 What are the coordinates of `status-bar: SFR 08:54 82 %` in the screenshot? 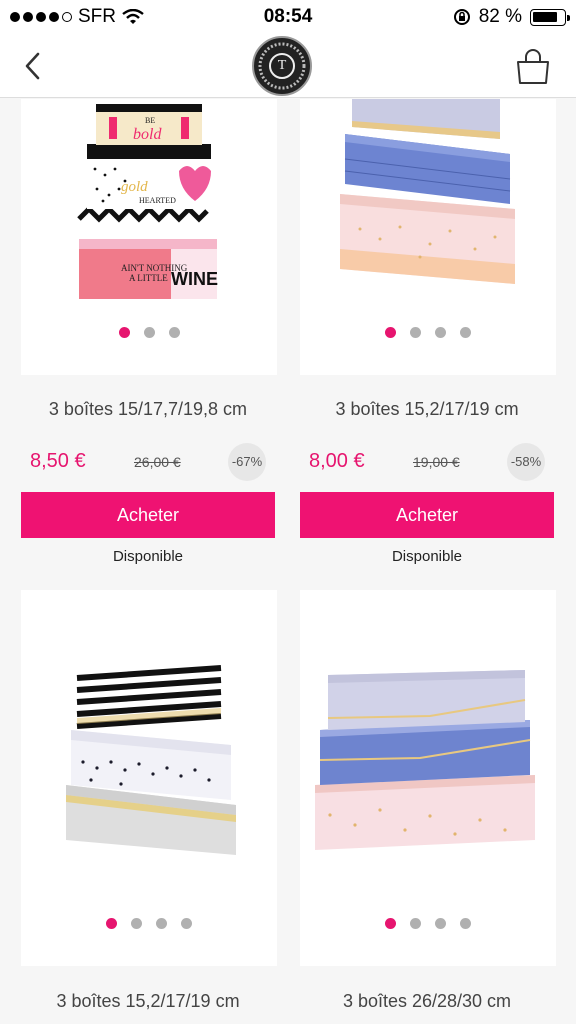 It's located at (288, 17).